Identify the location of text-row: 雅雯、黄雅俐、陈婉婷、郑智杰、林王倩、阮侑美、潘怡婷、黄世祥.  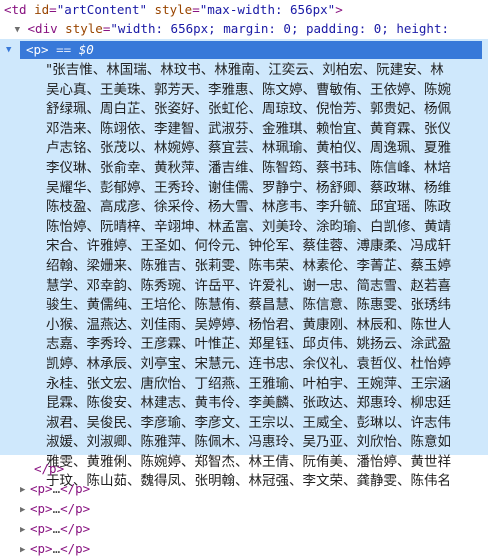
(248, 461).